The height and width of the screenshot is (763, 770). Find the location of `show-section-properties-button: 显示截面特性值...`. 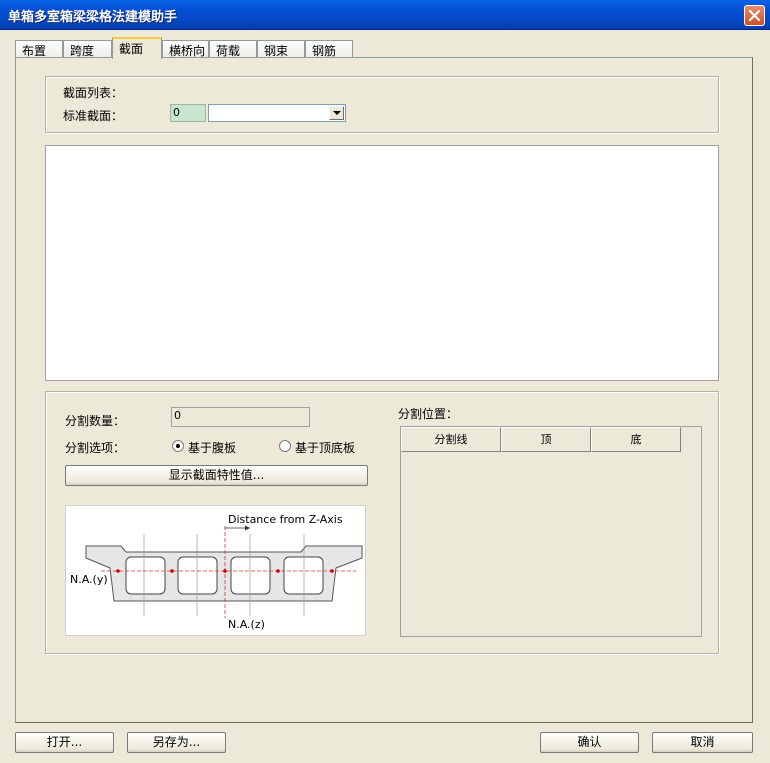

show-section-properties-button: 显示截面特性值... is located at coordinates (216, 475).